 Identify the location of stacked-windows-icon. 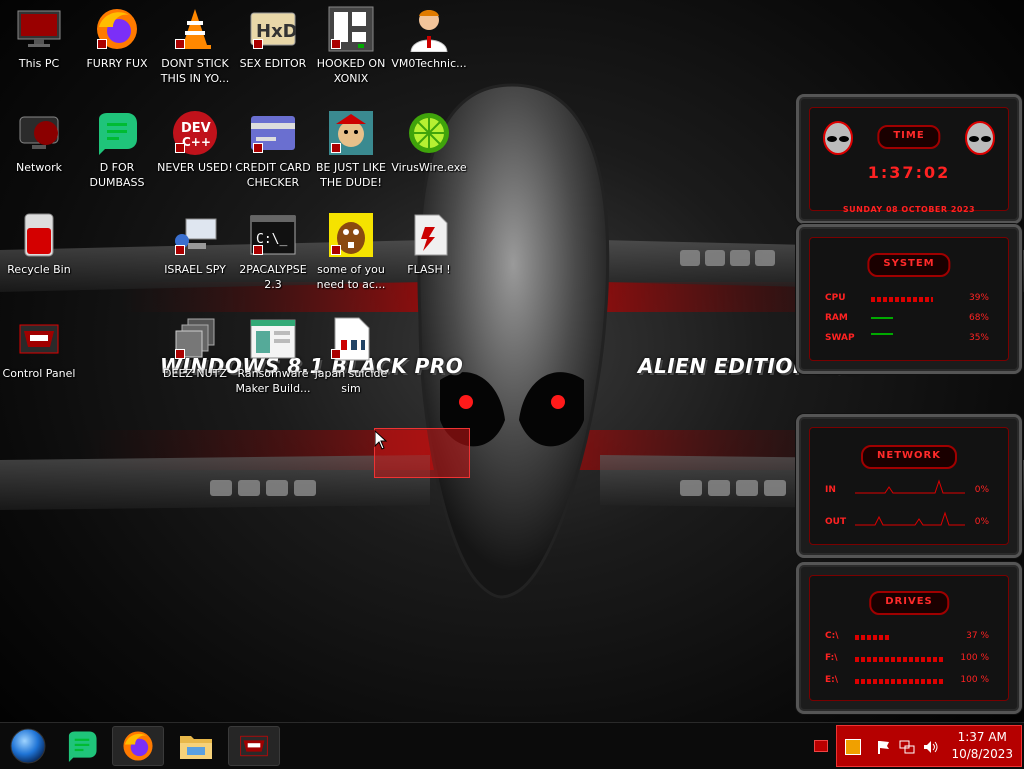
(195, 339).